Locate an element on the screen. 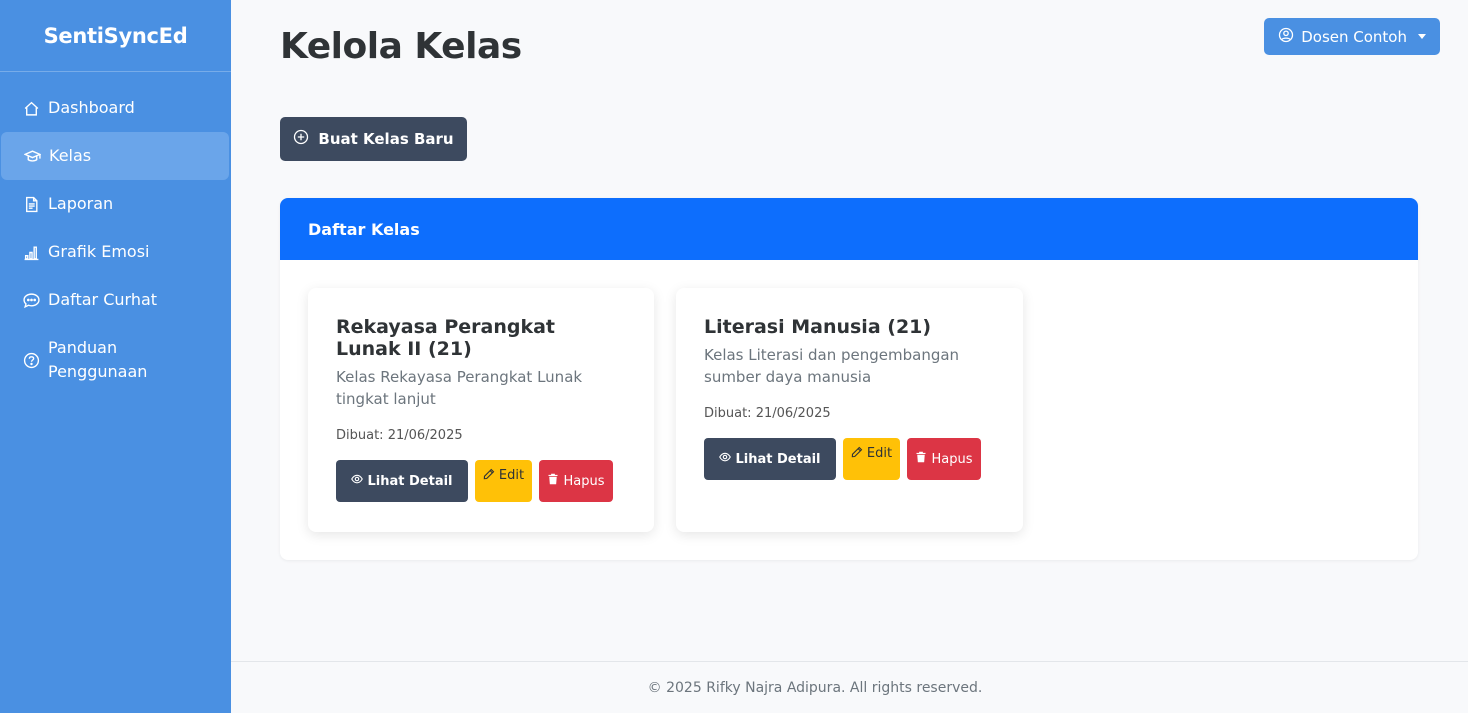 This screenshot has width=1468, height=713. brand-logo: SentiSyncEd is located at coordinates (115, 36).